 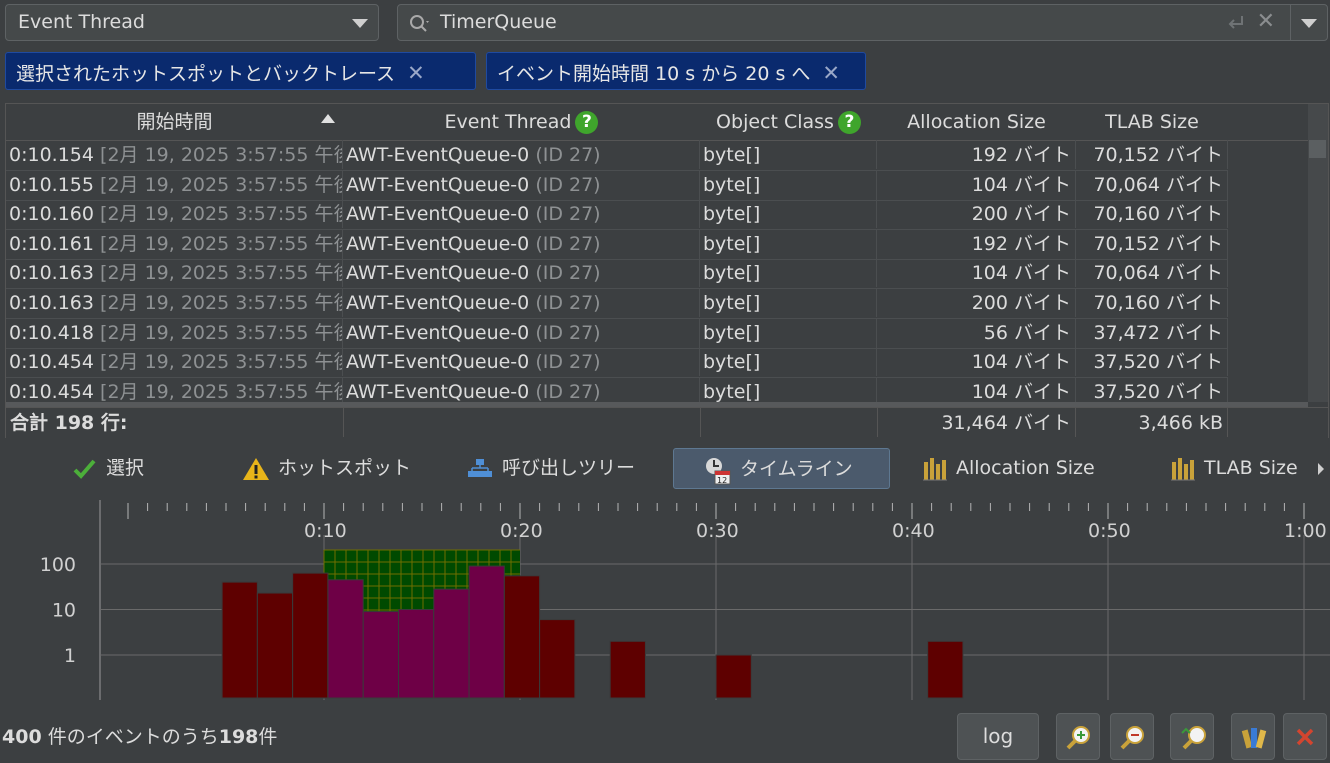 I want to click on zoom-reset-icon, so click(x=1193, y=738).